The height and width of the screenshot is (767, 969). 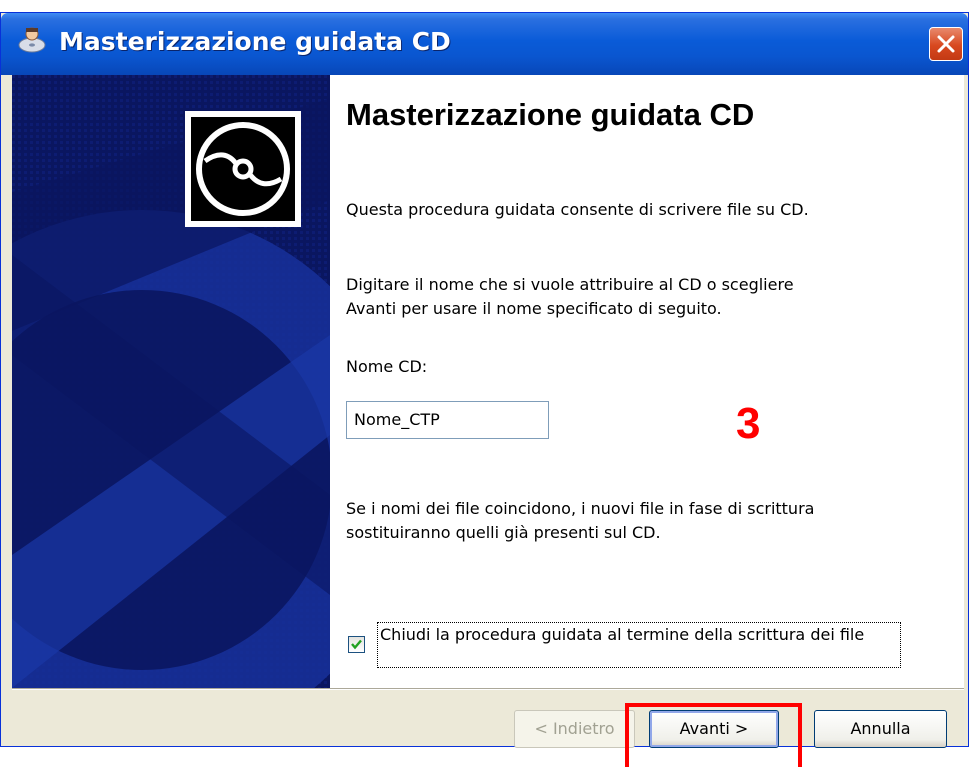 What do you see at coordinates (880, 729) in the screenshot?
I see `cancel-button: Annulla` at bounding box center [880, 729].